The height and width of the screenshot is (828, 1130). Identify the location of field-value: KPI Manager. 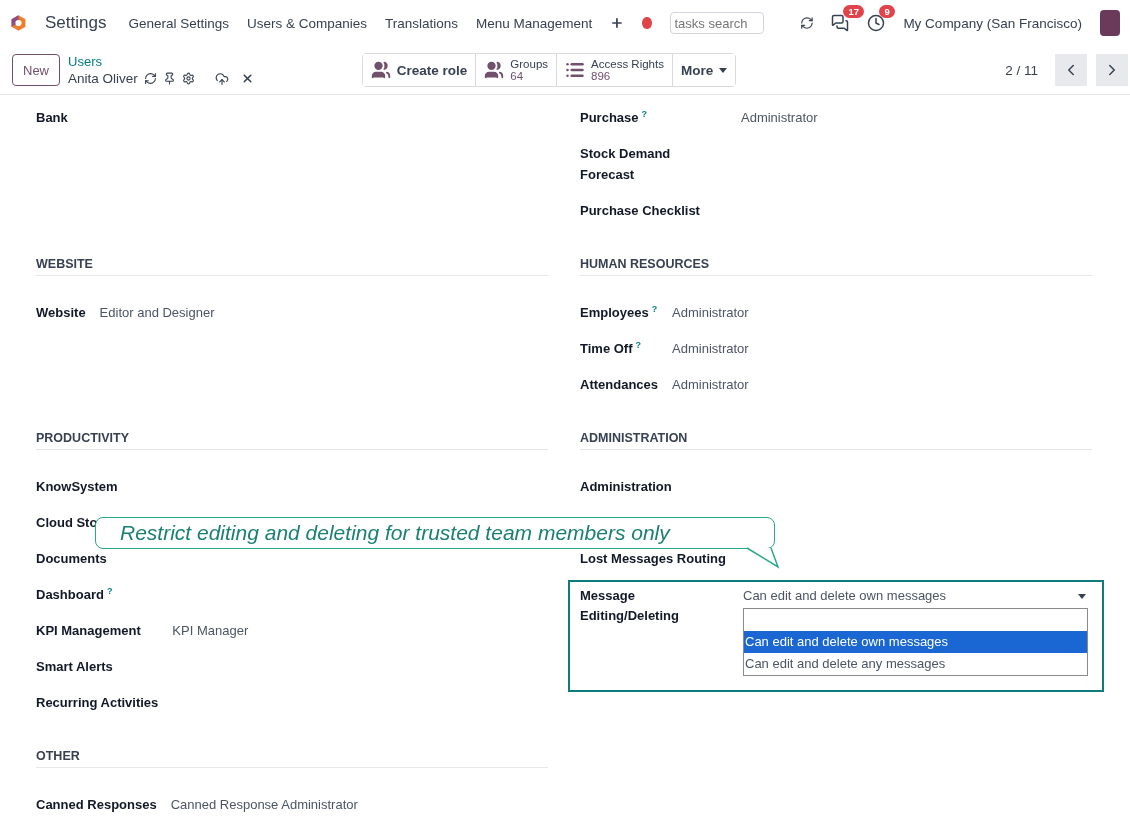
(211, 631).